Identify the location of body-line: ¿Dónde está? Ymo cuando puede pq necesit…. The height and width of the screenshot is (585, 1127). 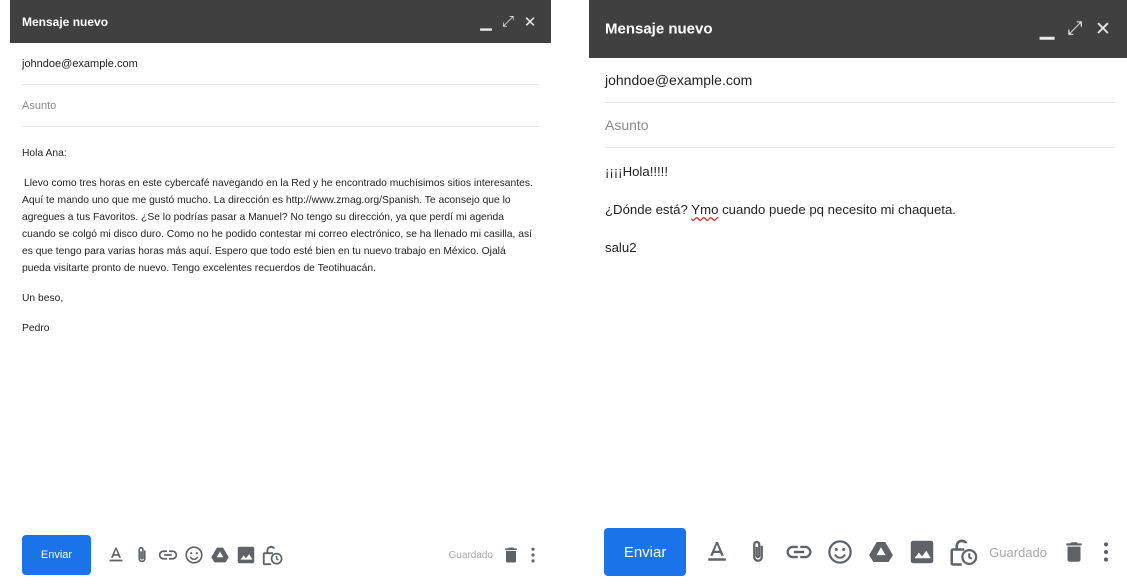
(859, 210).